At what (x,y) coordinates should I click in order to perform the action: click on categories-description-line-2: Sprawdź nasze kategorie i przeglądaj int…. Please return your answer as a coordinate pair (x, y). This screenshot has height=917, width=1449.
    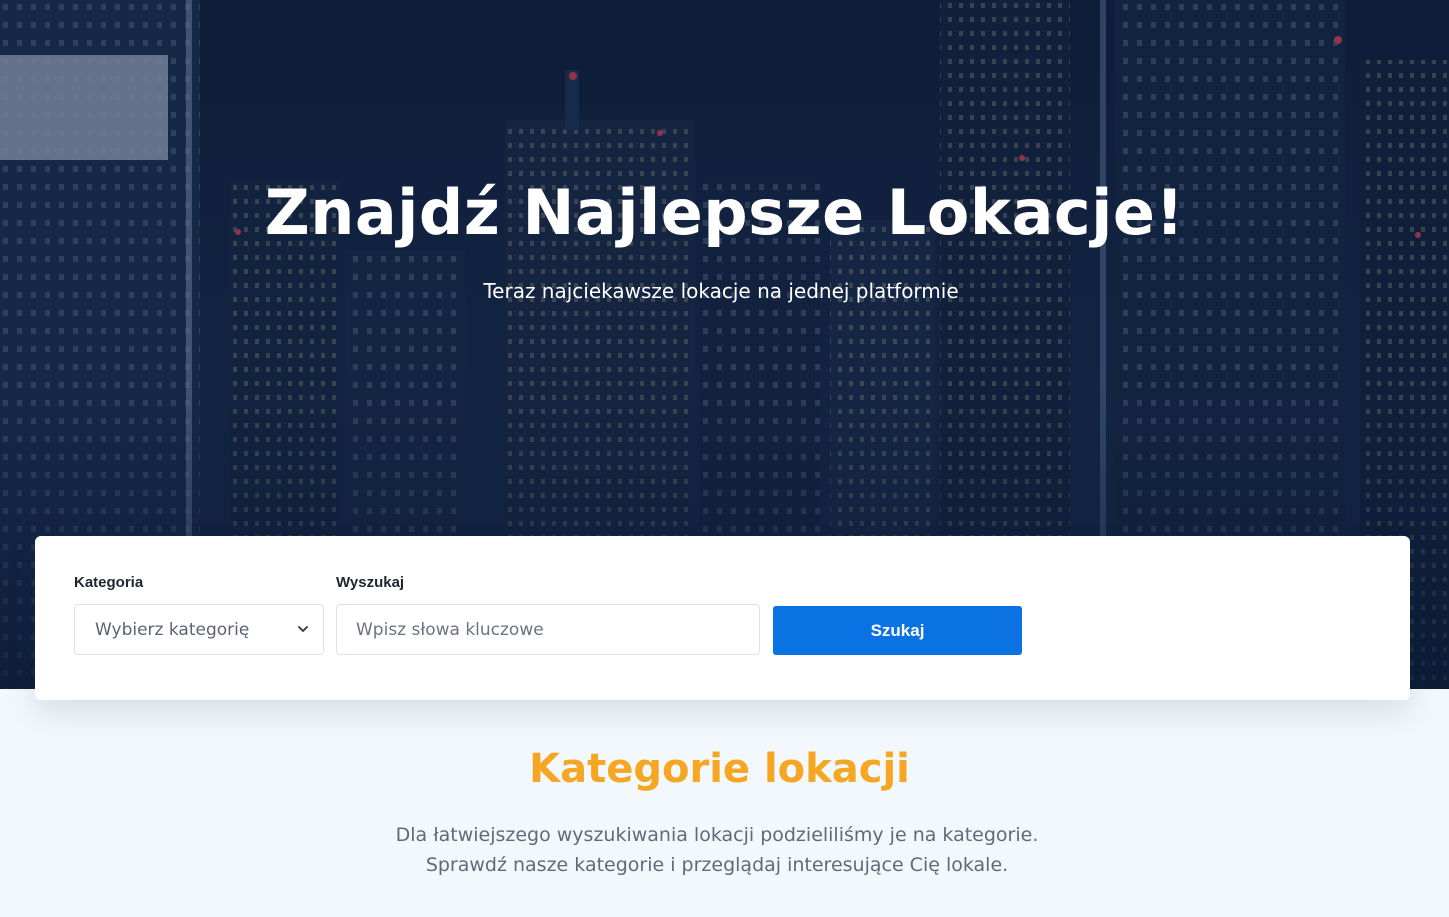
    Looking at the image, I should click on (717, 865).